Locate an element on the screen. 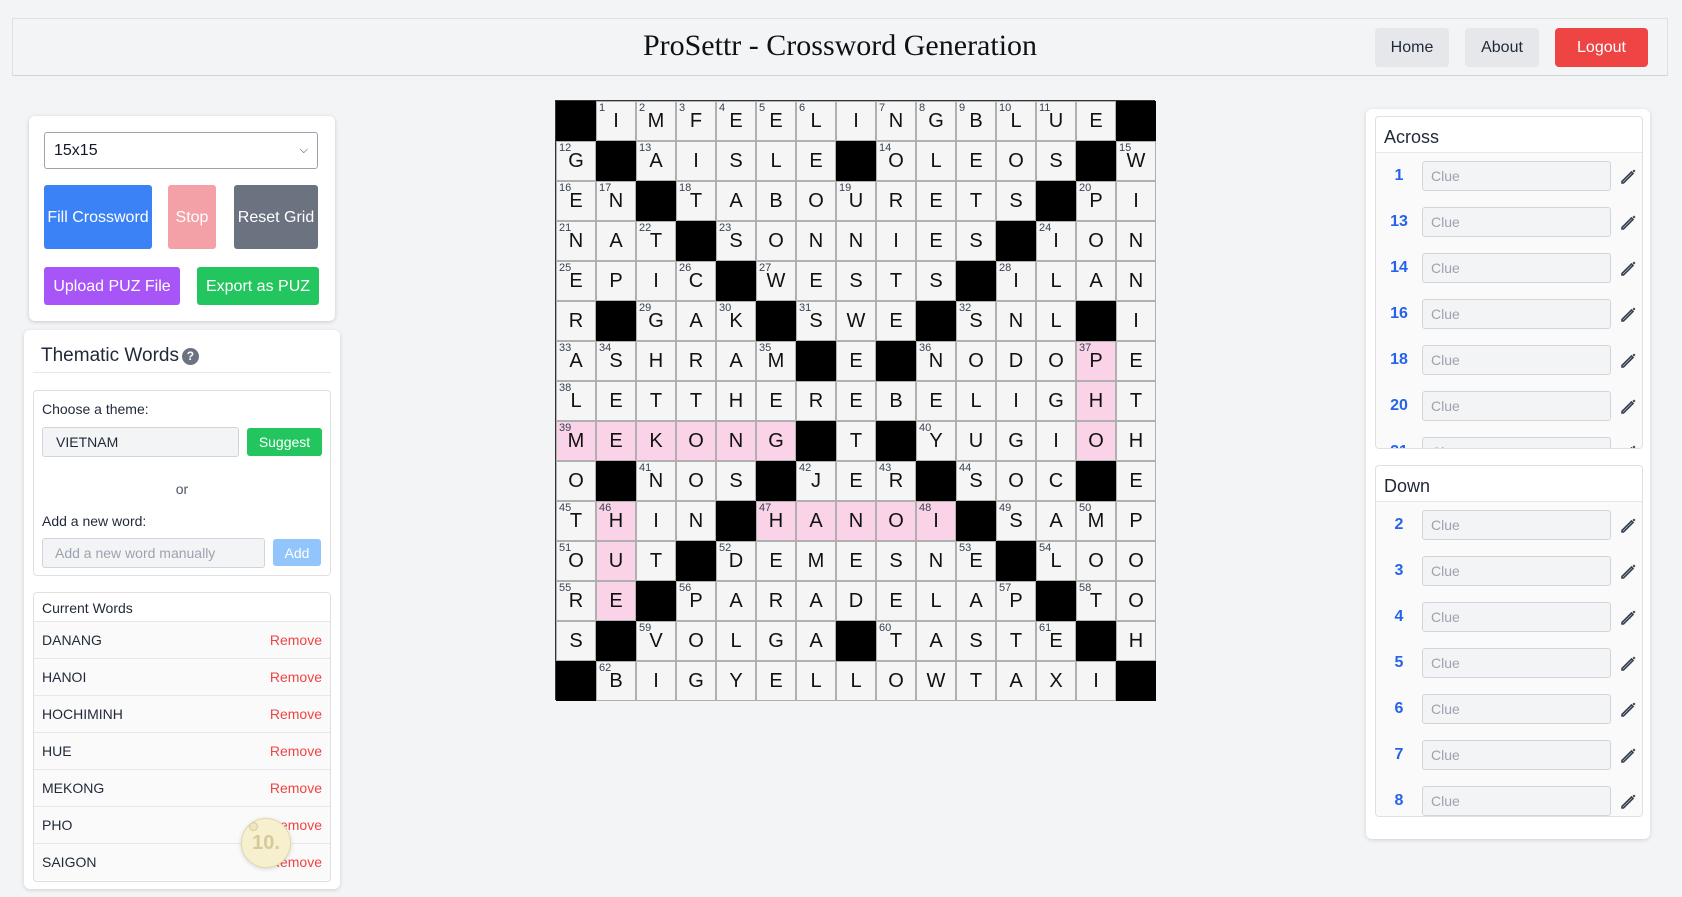  grid-cell: 3F is located at coordinates (696, 121).